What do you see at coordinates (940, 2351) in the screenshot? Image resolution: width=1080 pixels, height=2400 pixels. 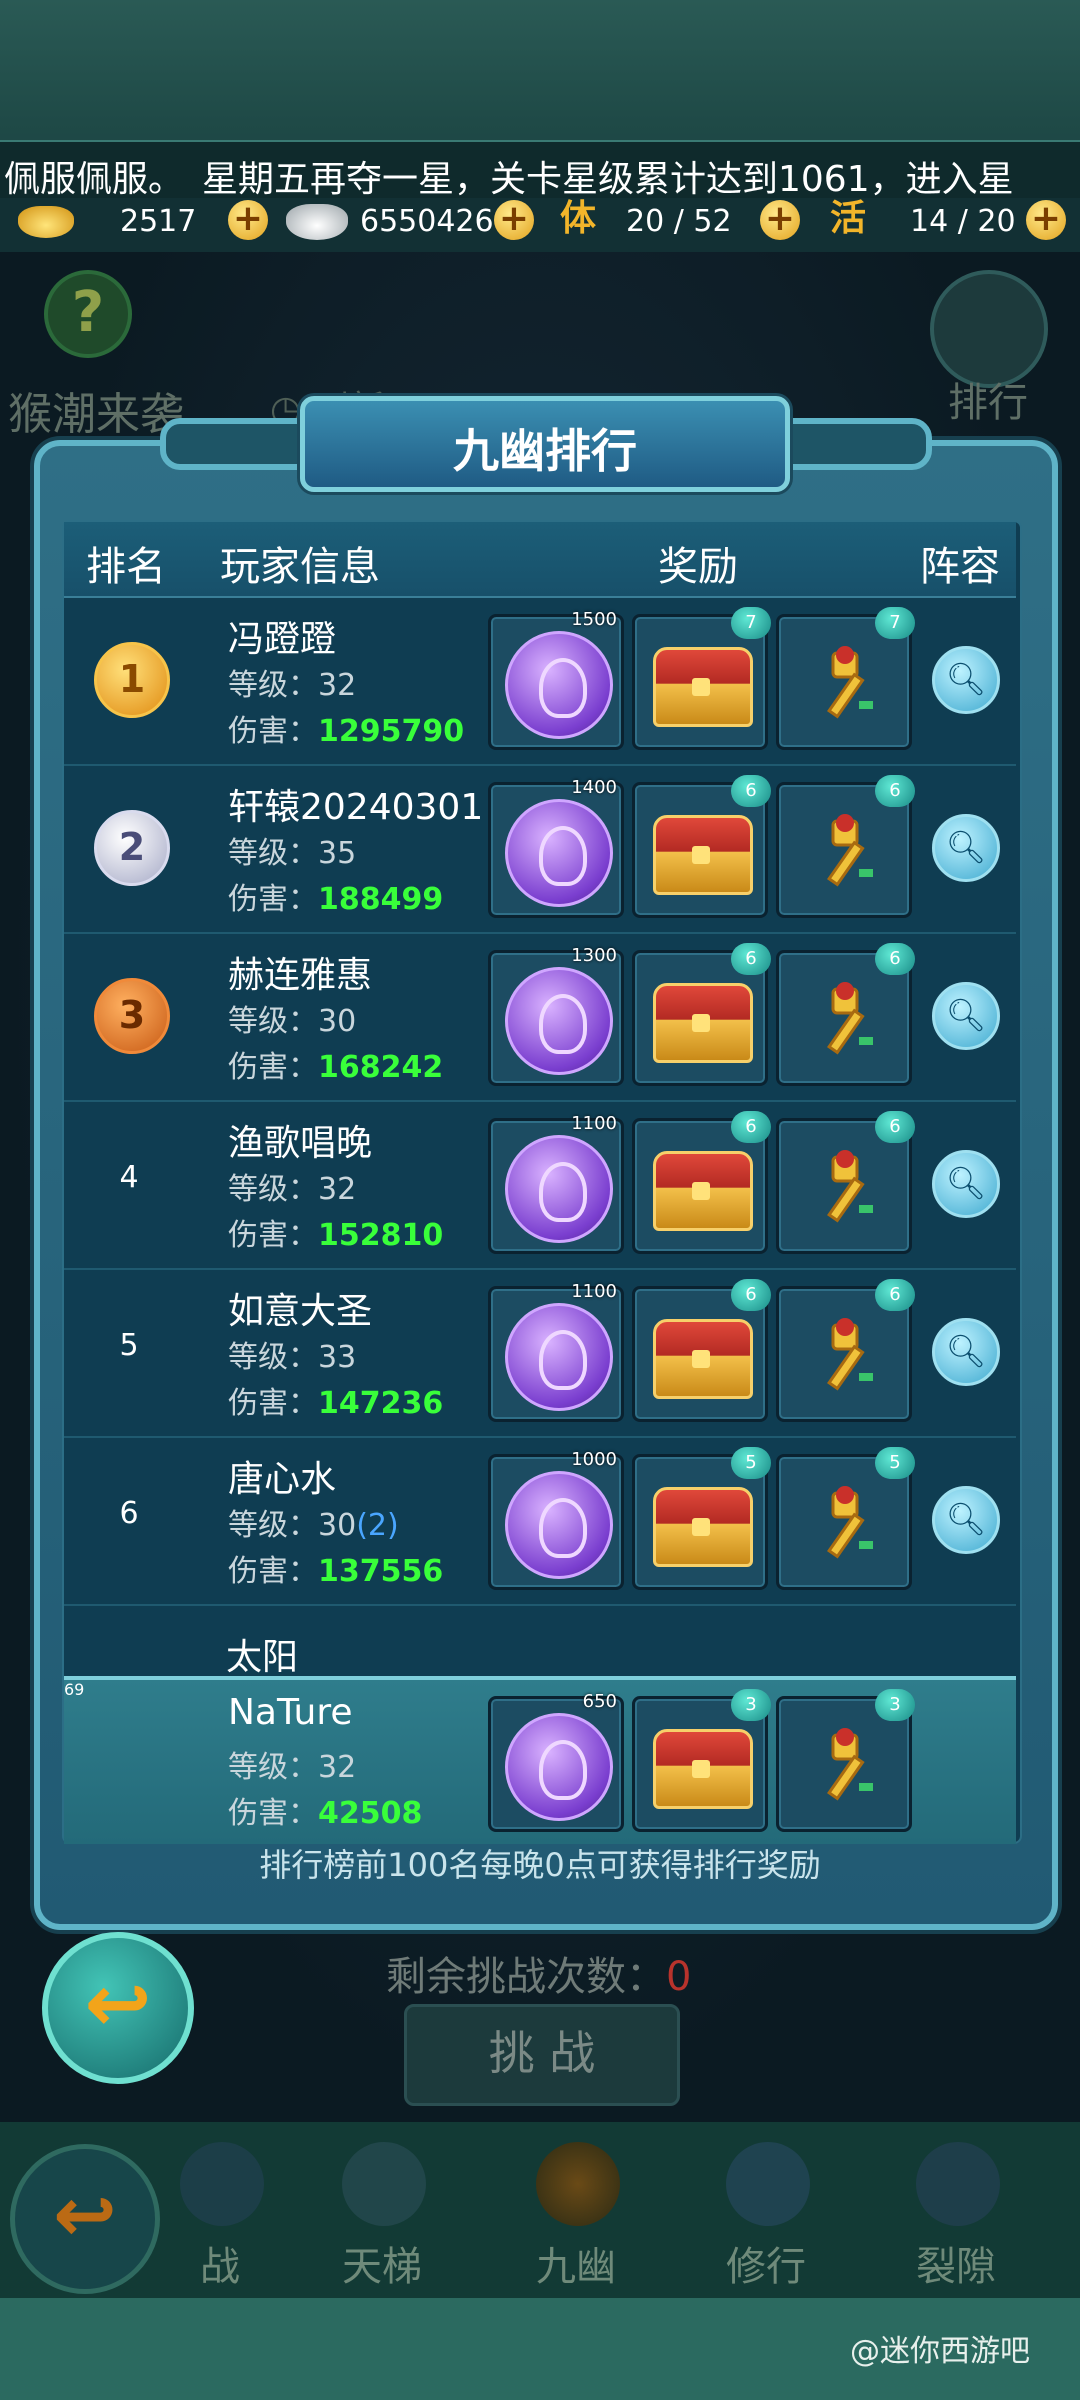 I see `watermark: @迷你西游吧` at bounding box center [940, 2351].